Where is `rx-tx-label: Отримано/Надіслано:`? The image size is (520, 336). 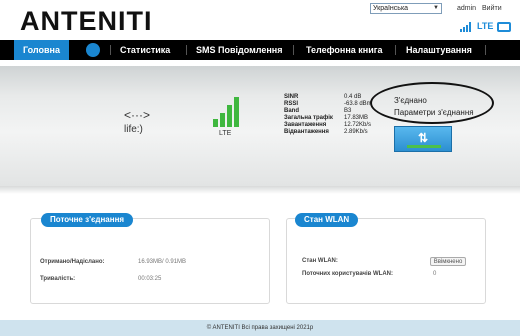 rx-tx-label: Отримано/Надіслано: is located at coordinates (72, 262).